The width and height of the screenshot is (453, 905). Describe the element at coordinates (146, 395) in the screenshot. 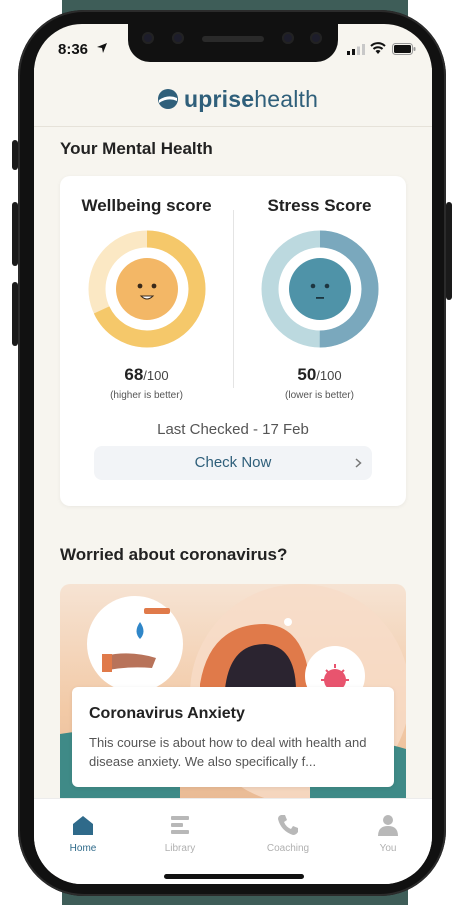

I see `wellbeing-score-note: (higher is better)` at that location.